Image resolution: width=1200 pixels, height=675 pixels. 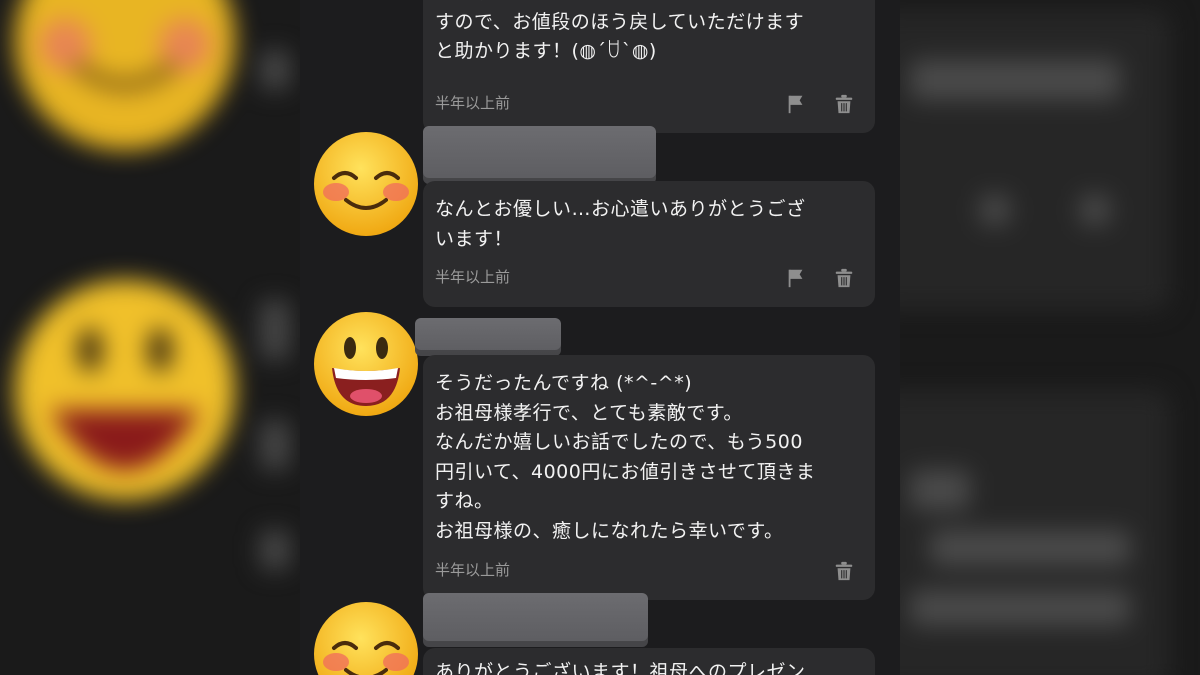 I want to click on blurred-emoji-smile, so click(x=125, y=250).